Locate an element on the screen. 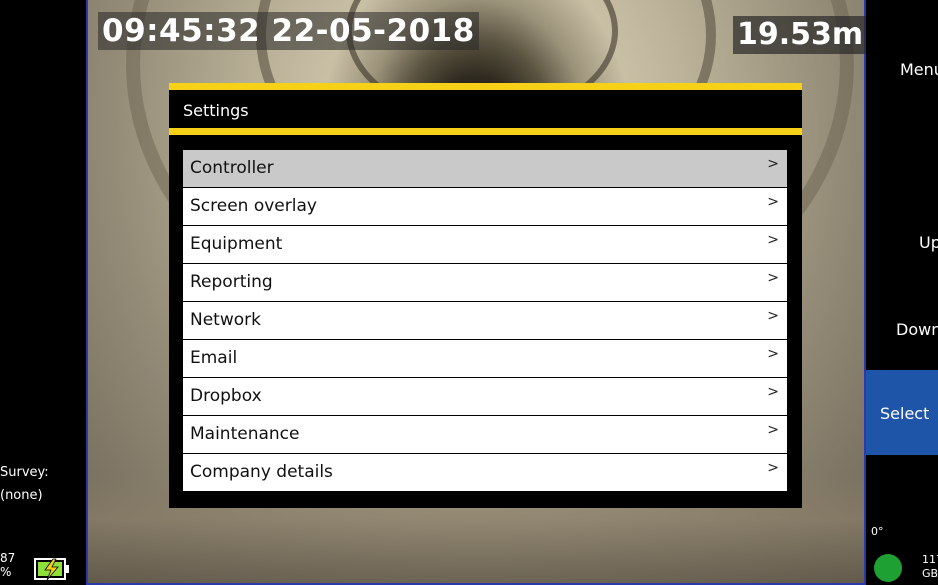 The image size is (938, 585). menu-item-company-details: Company details > is located at coordinates (485, 472).